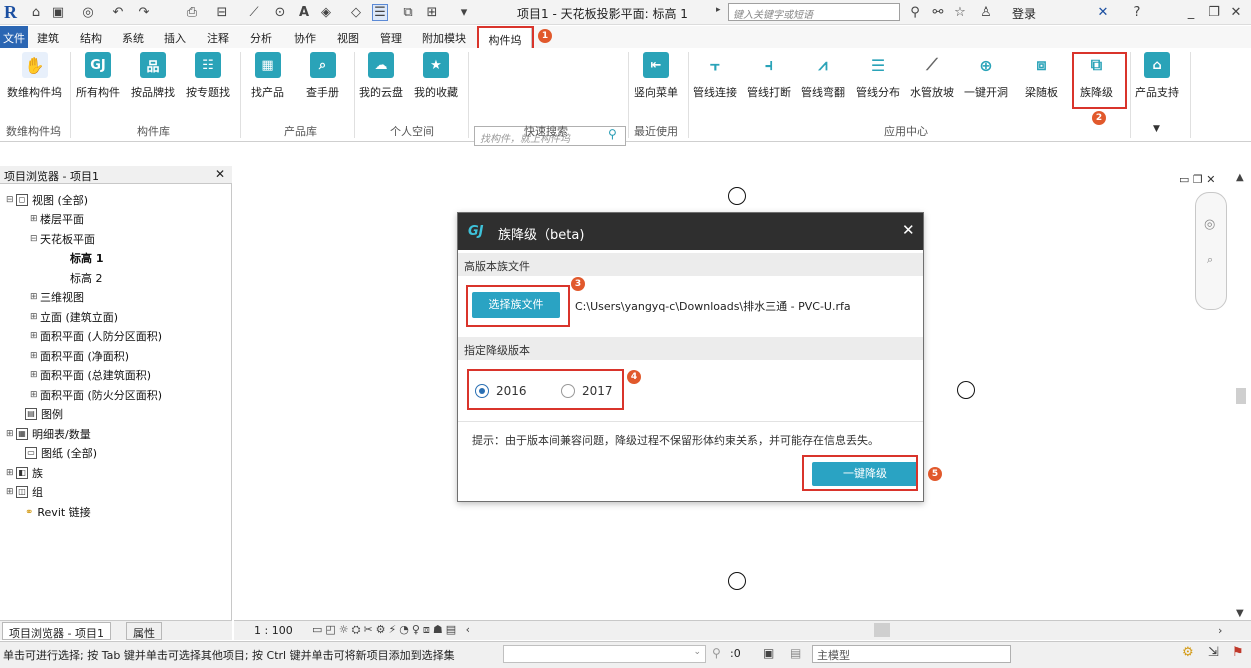  Describe the element at coordinates (612, 134) in the screenshot. I see `search-icon: ⚲` at that location.